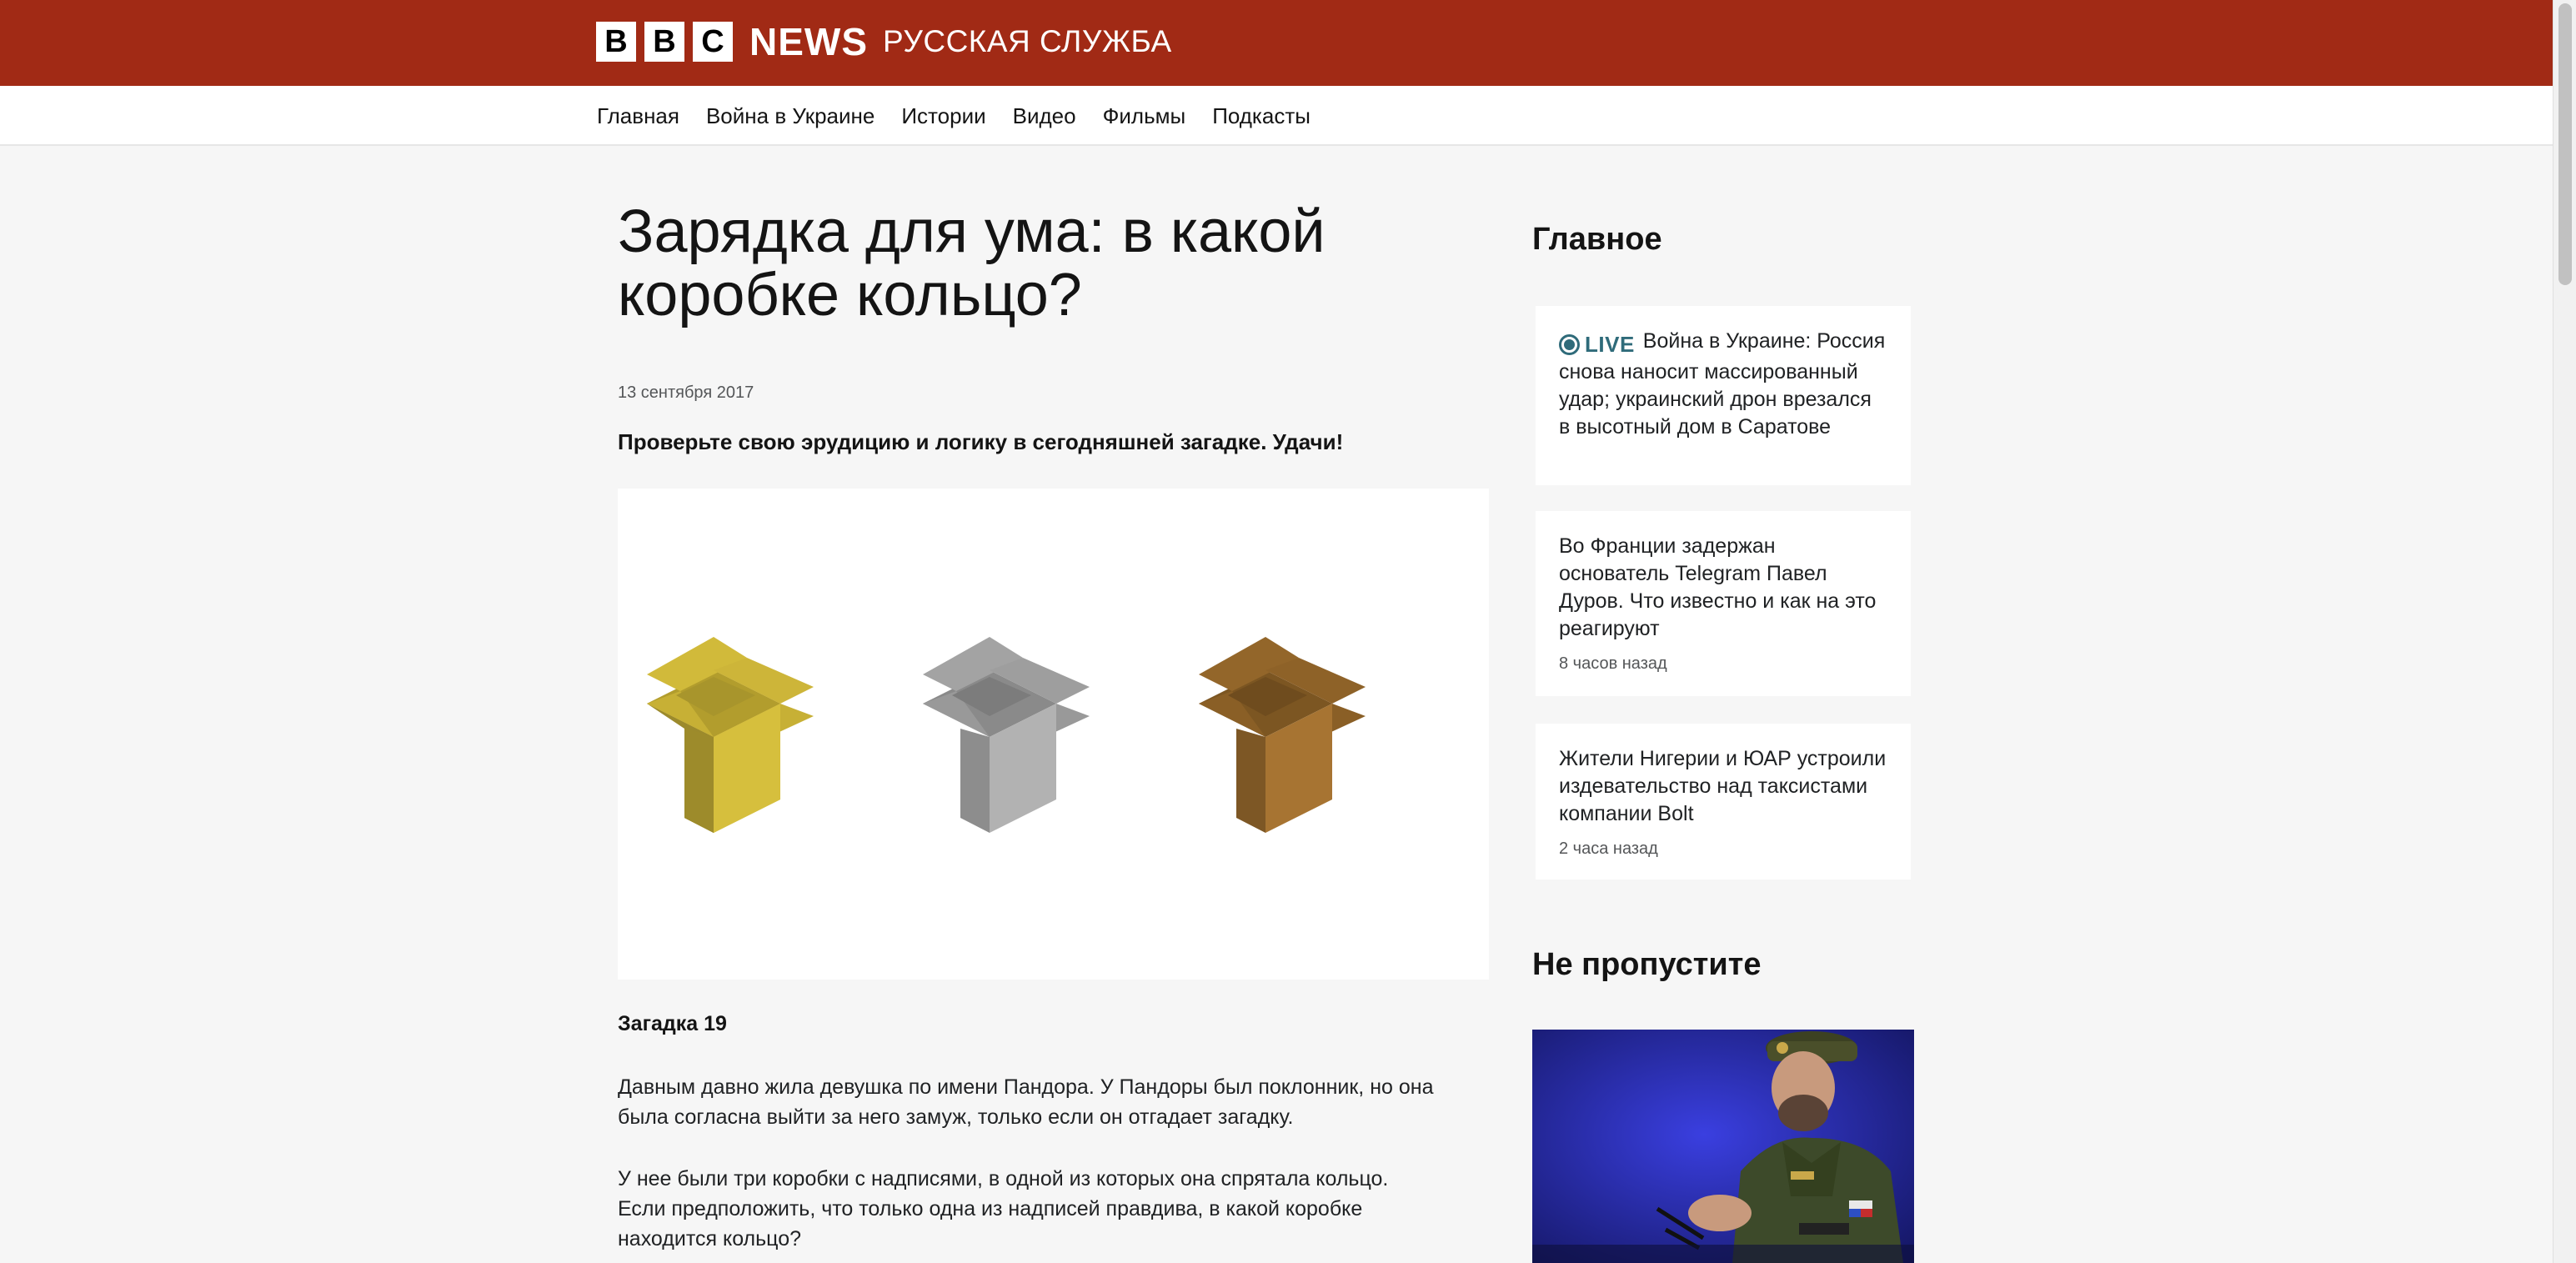  I want to click on dont-miss-heading: Не пропустите, so click(1647, 964).